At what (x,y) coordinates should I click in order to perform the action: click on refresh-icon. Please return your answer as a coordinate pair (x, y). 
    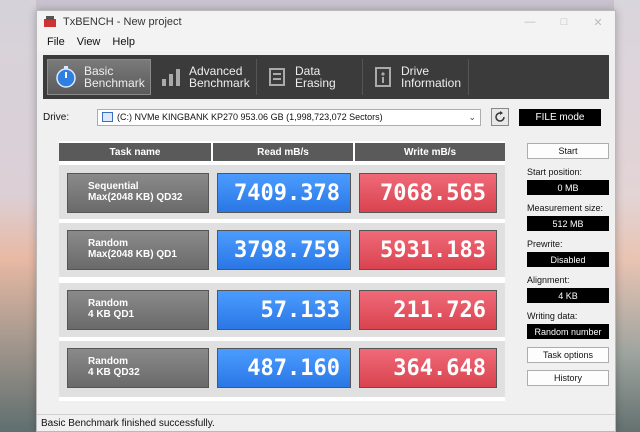
    Looking at the image, I should click on (500, 116).